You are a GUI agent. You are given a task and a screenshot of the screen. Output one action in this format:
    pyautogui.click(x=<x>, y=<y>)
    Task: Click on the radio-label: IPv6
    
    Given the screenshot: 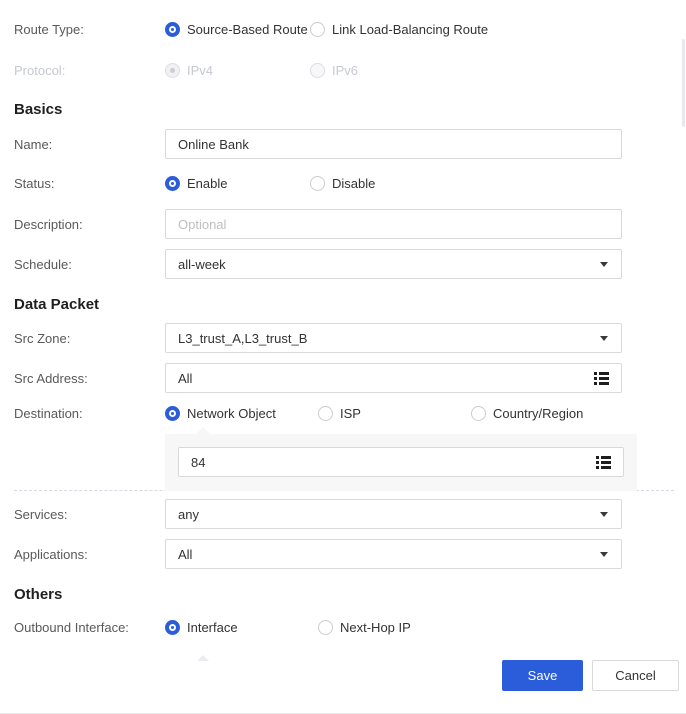 What is the action you would take?
    pyautogui.click(x=345, y=70)
    